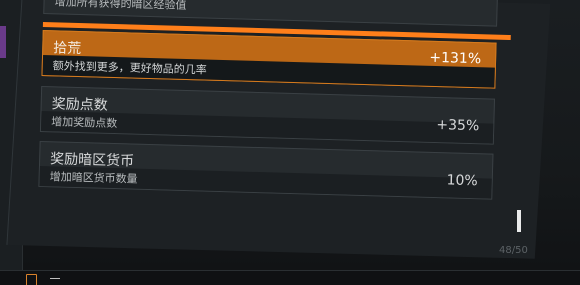  Describe the element at coordinates (120, 6) in the screenshot. I see `perk-xp-subtitle: 增加所有获得的暗区经验值` at that location.